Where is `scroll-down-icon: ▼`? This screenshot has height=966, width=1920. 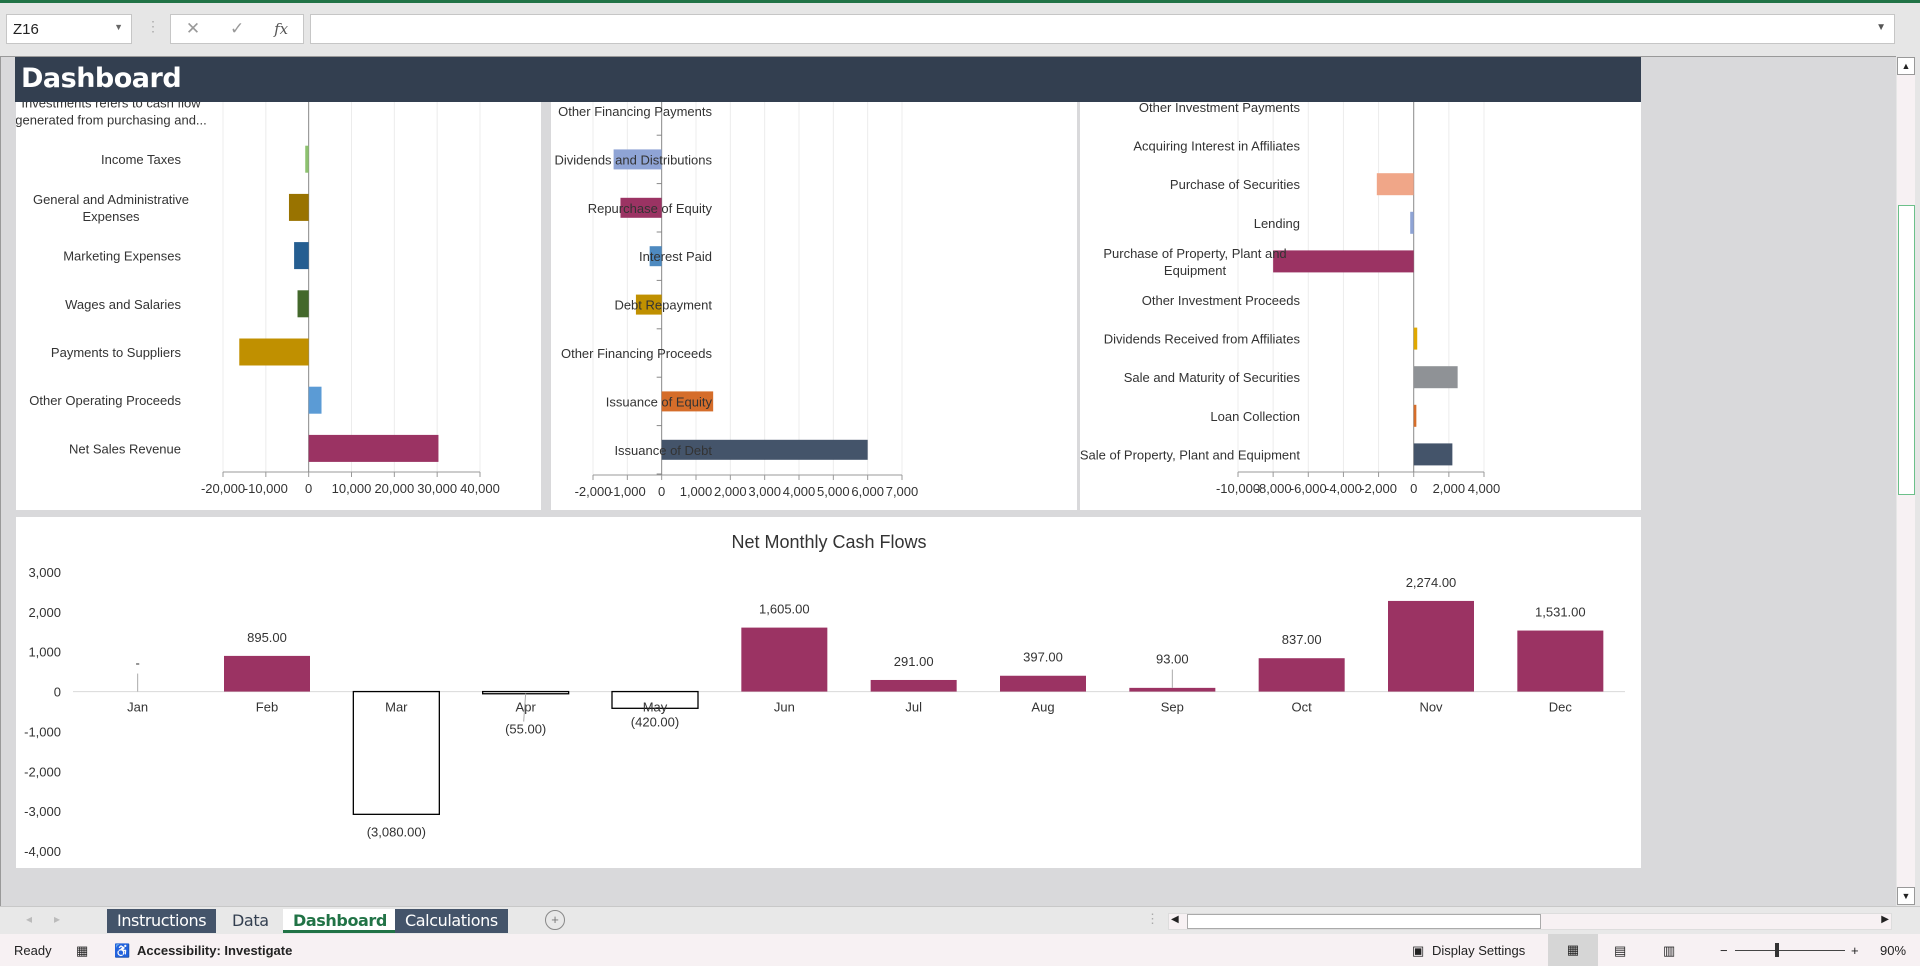 scroll-down-icon: ▼ is located at coordinates (1906, 896).